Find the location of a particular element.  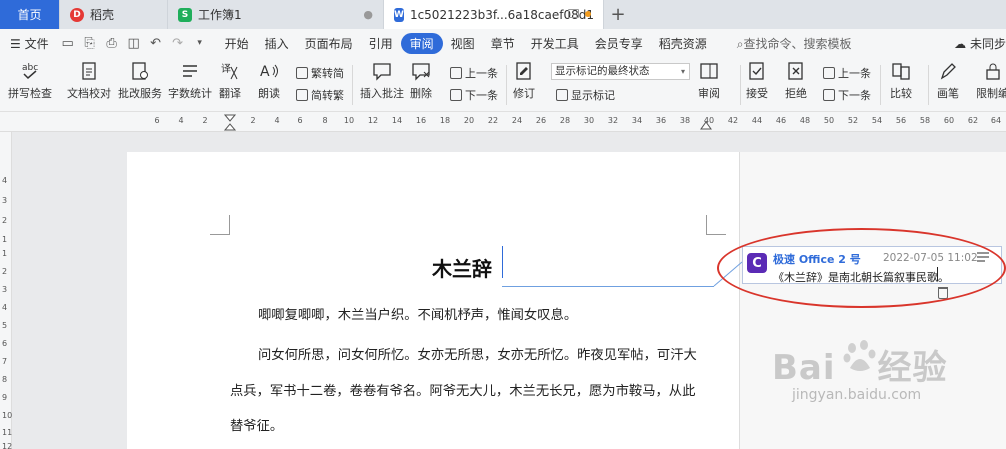

review-pane-button: 审阅 is located at coordinates (709, 80).